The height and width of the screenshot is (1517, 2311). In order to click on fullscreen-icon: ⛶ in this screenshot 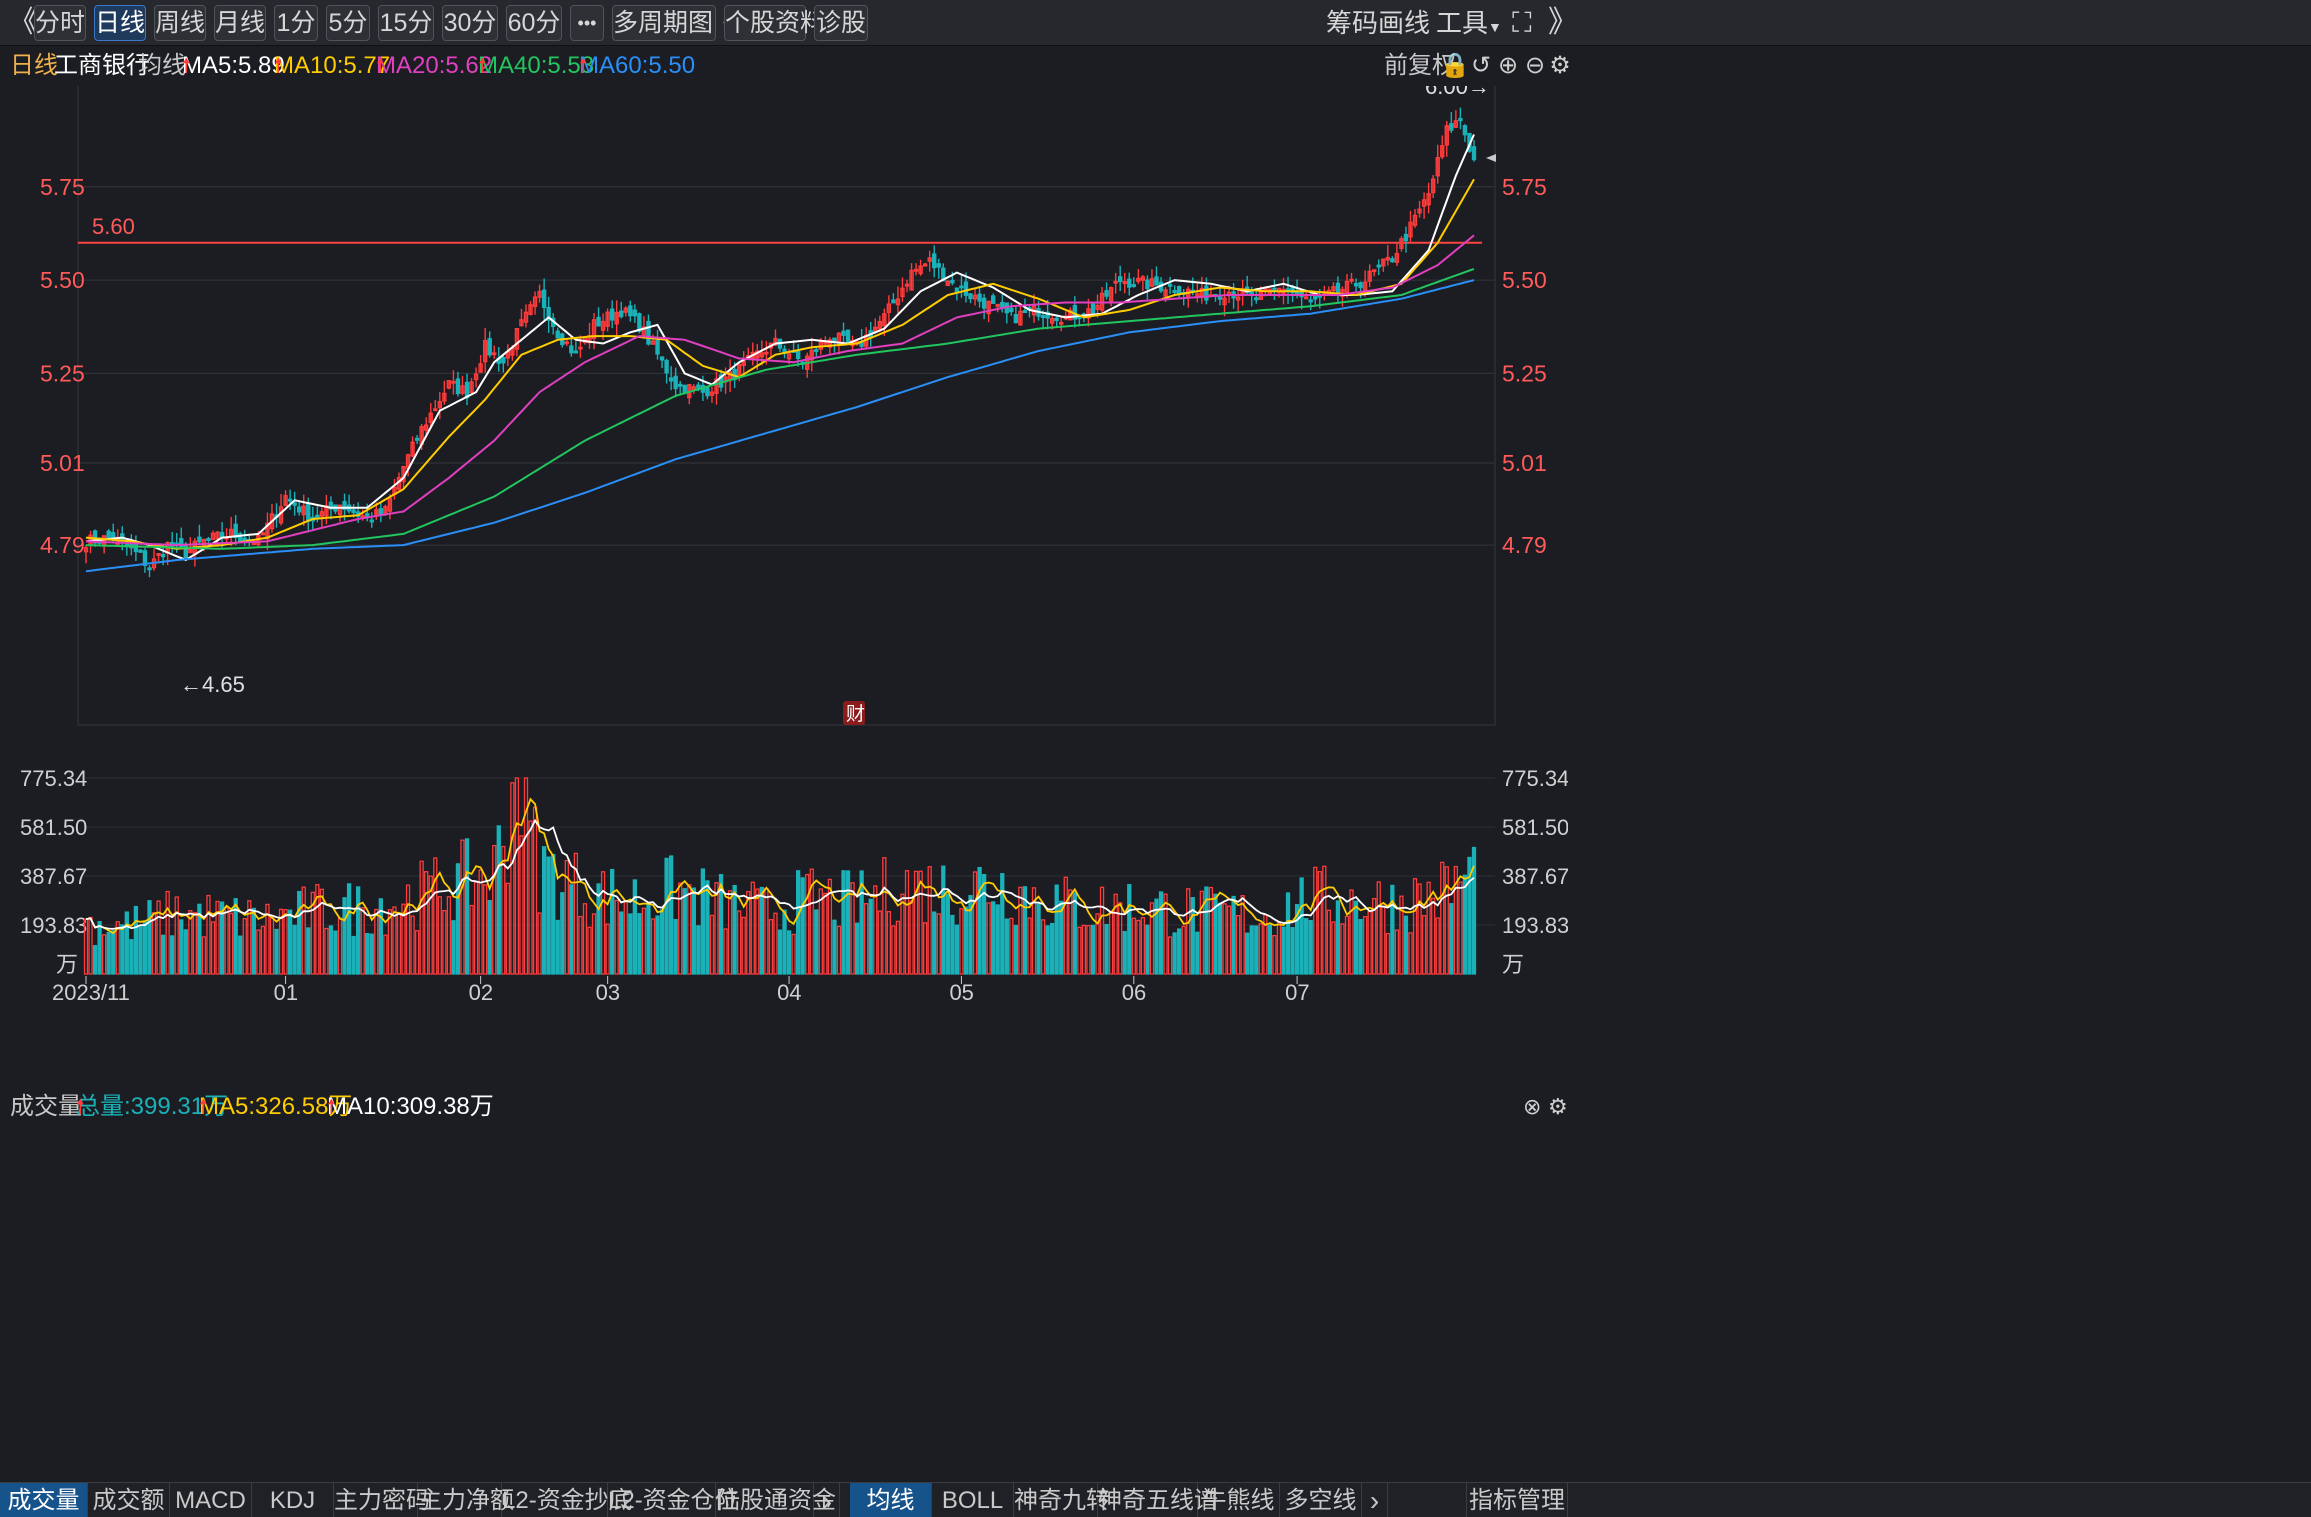, I will do `click(1522, 23)`.